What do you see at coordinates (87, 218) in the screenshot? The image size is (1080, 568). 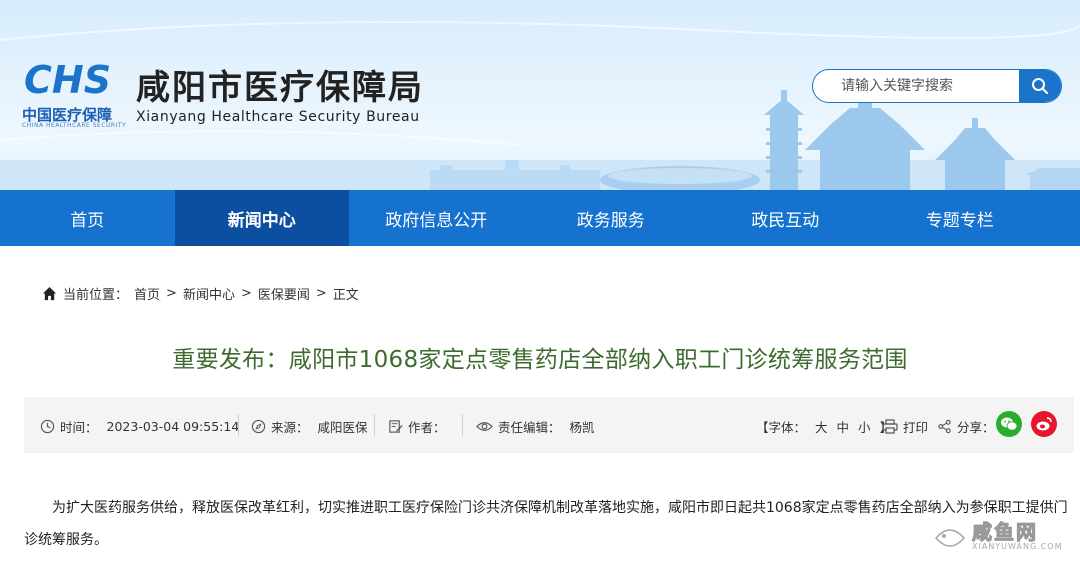 I see `nav-item-home: 首页` at bounding box center [87, 218].